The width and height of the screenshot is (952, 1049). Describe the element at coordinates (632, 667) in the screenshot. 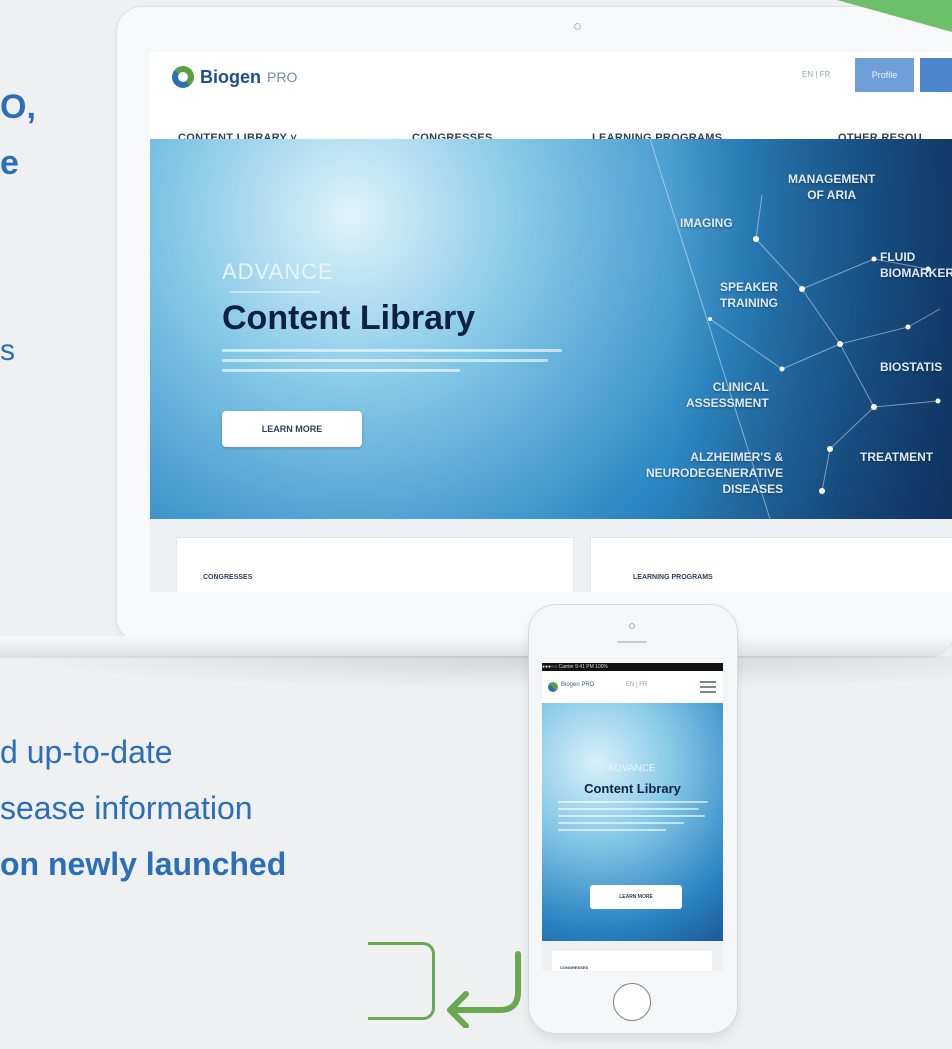

I see `status-bar: ●●●○○ Carrier 9:41 PM 100%` at that location.